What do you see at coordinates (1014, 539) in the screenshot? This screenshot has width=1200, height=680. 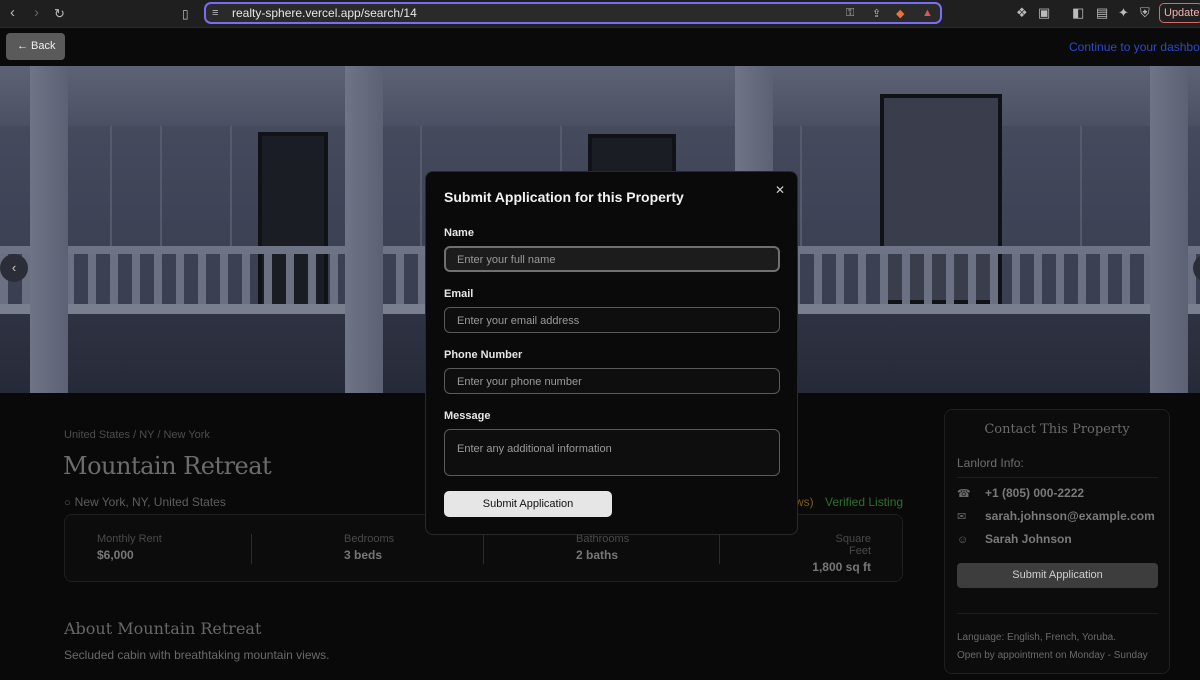 I see `contact-name: ☺ Sarah Johnson` at bounding box center [1014, 539].